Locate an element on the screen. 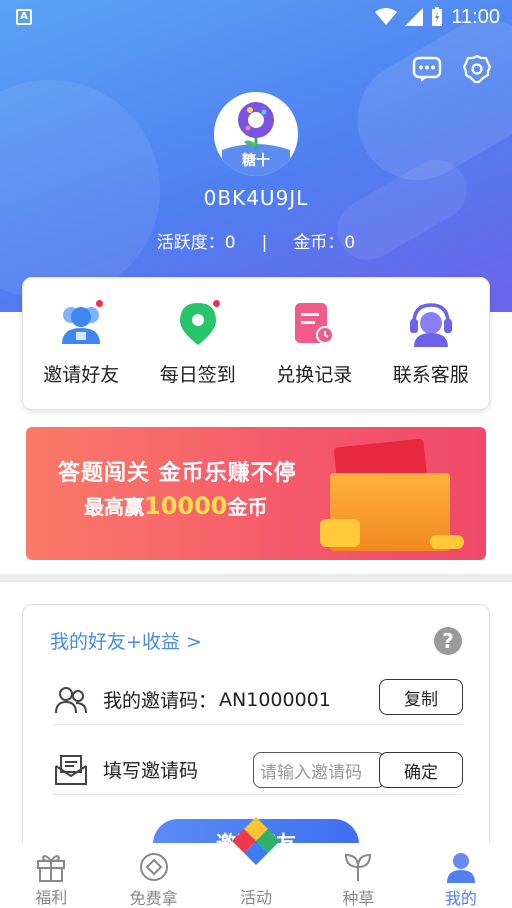  notification-icon: A is located at coordinates (24, 17).